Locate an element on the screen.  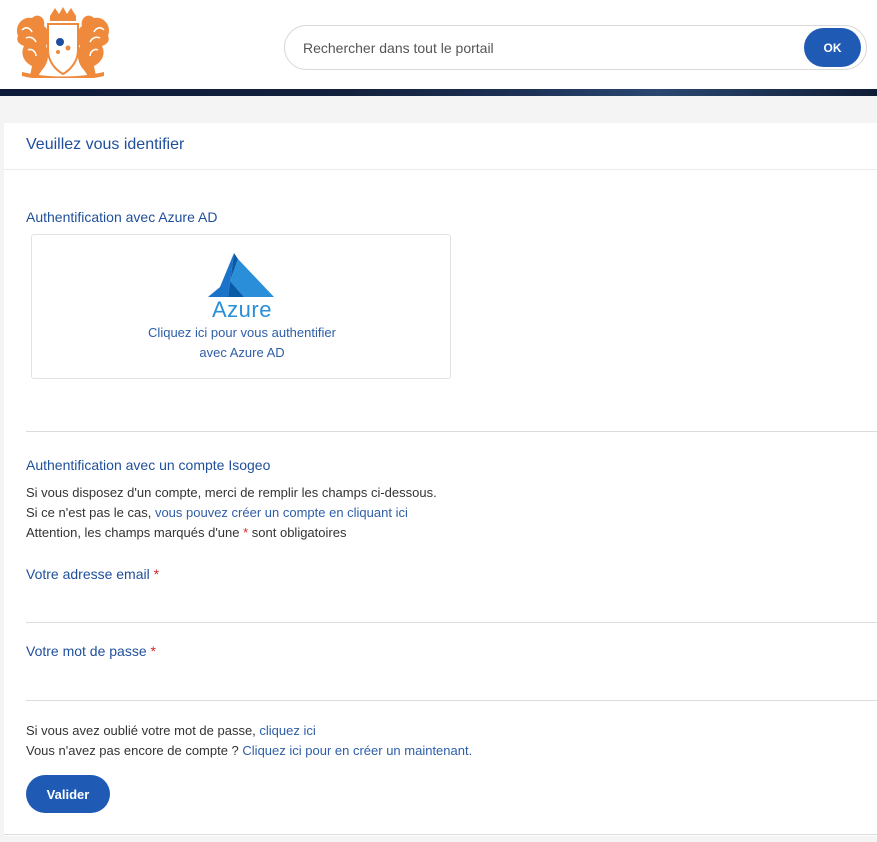
page-title: Veuillez vous identifier is located at coordinates (105, 144).